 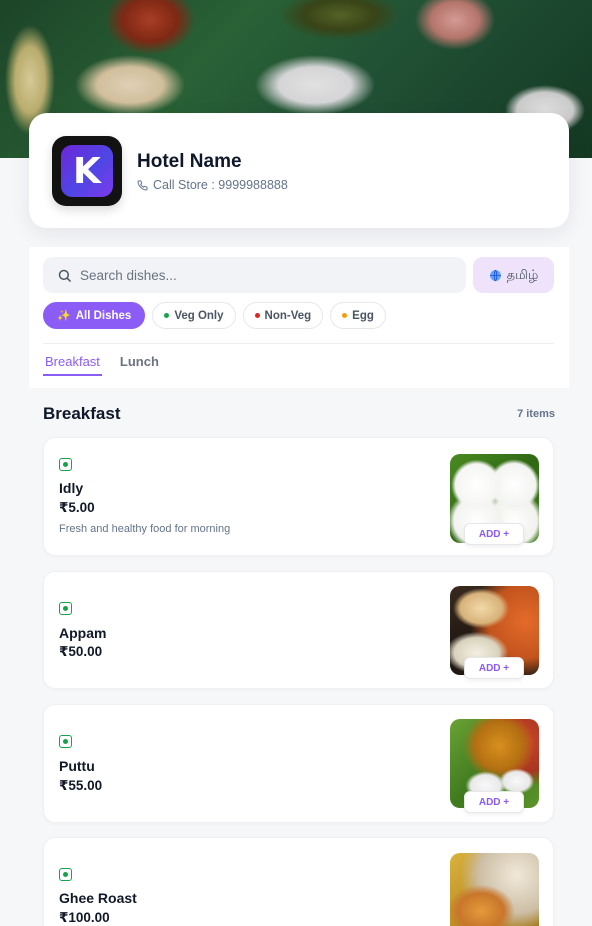 I want to click on language-label: தமிழ், so click(x=522, y=274).